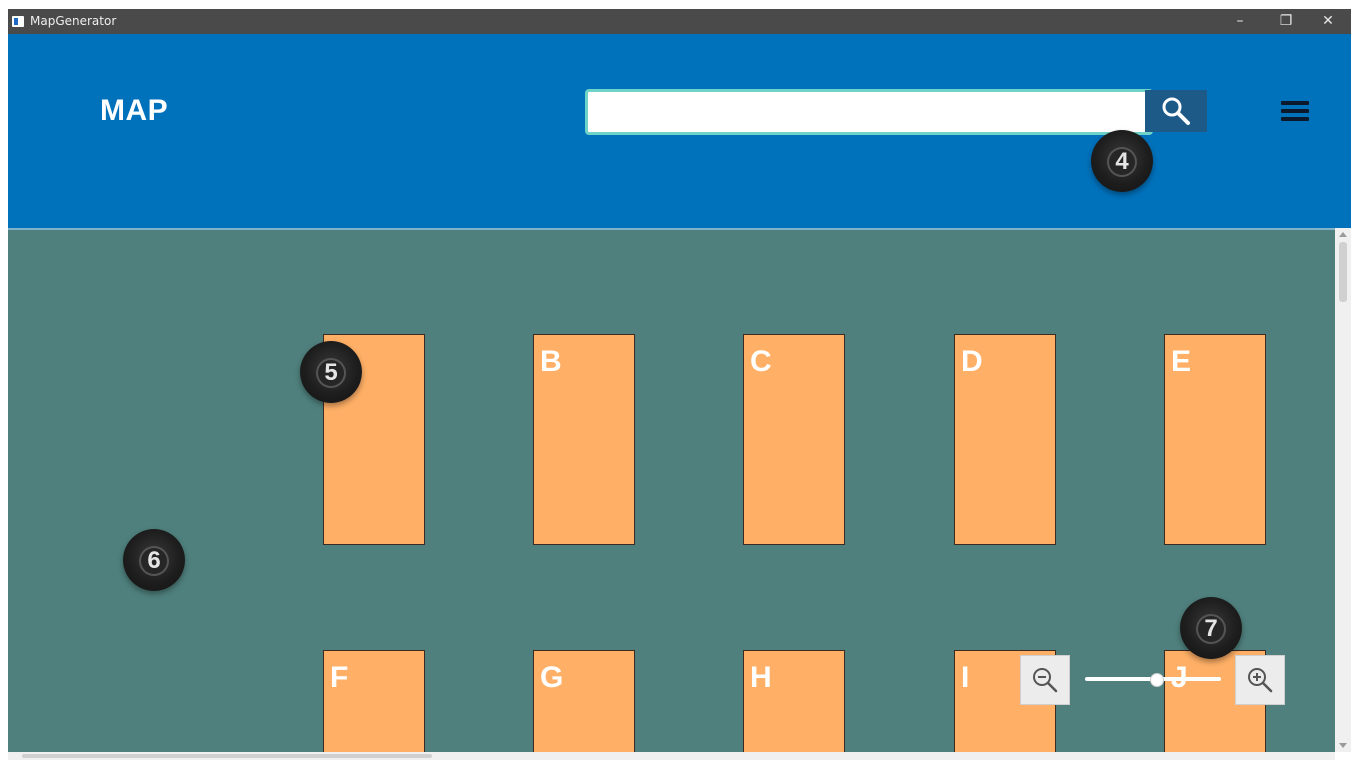  I want to click on map-block-d: D, so click(1005, 439).